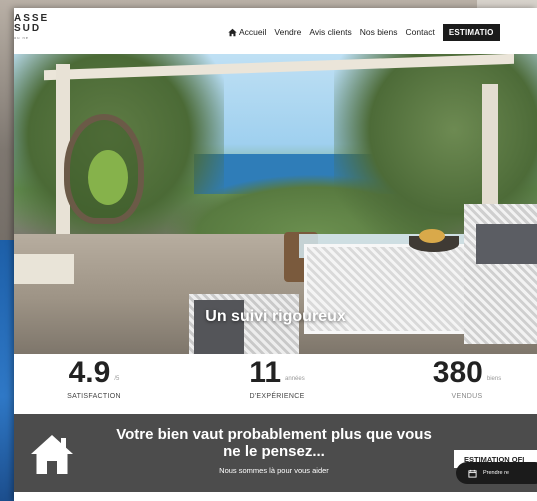 Image resolution: width=537 pixels, height=501 pixels. Describe the element at coordinates (265, 372) in the screenshot. I see `stat-value: 11` at that location.